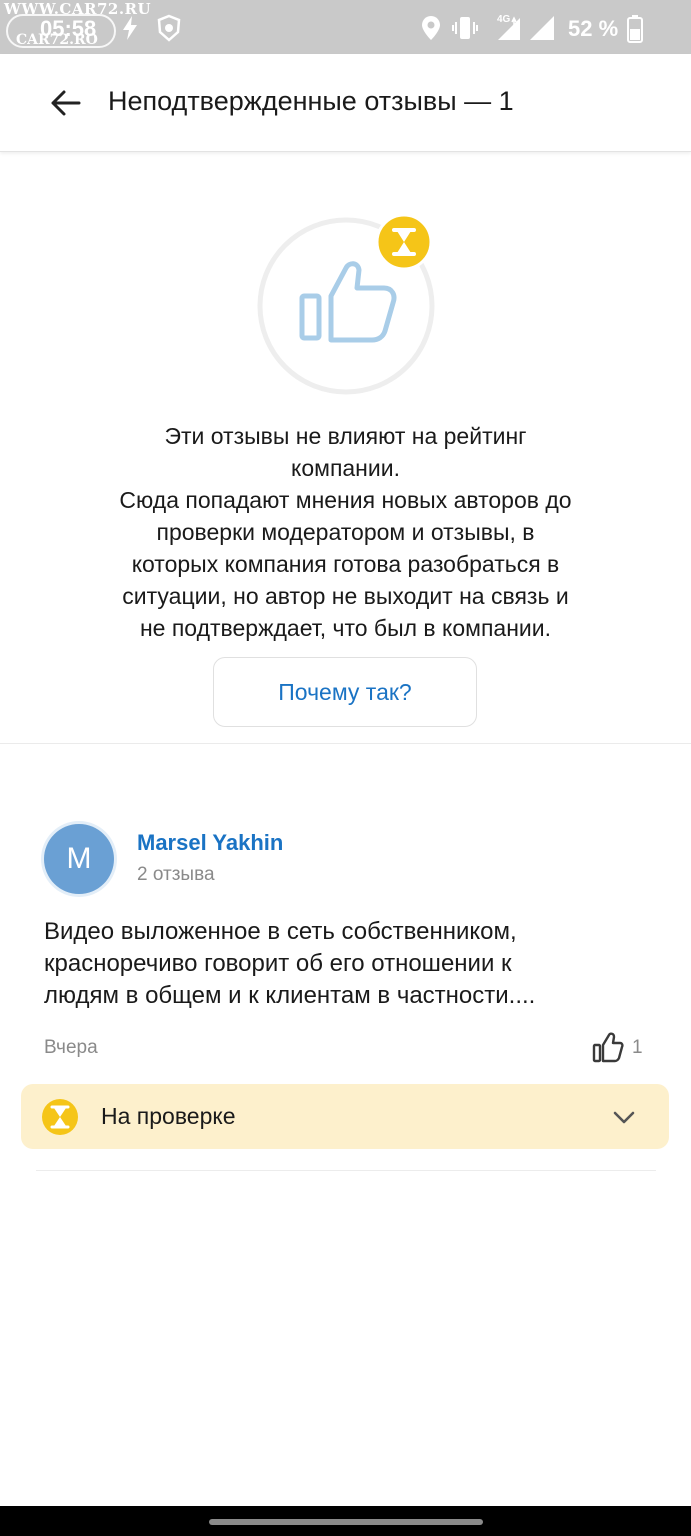  Describe the element at coordinates (311, 101) in the screenshot. I see `page-title: Неподтвержденные отзывы — 1` at that location.